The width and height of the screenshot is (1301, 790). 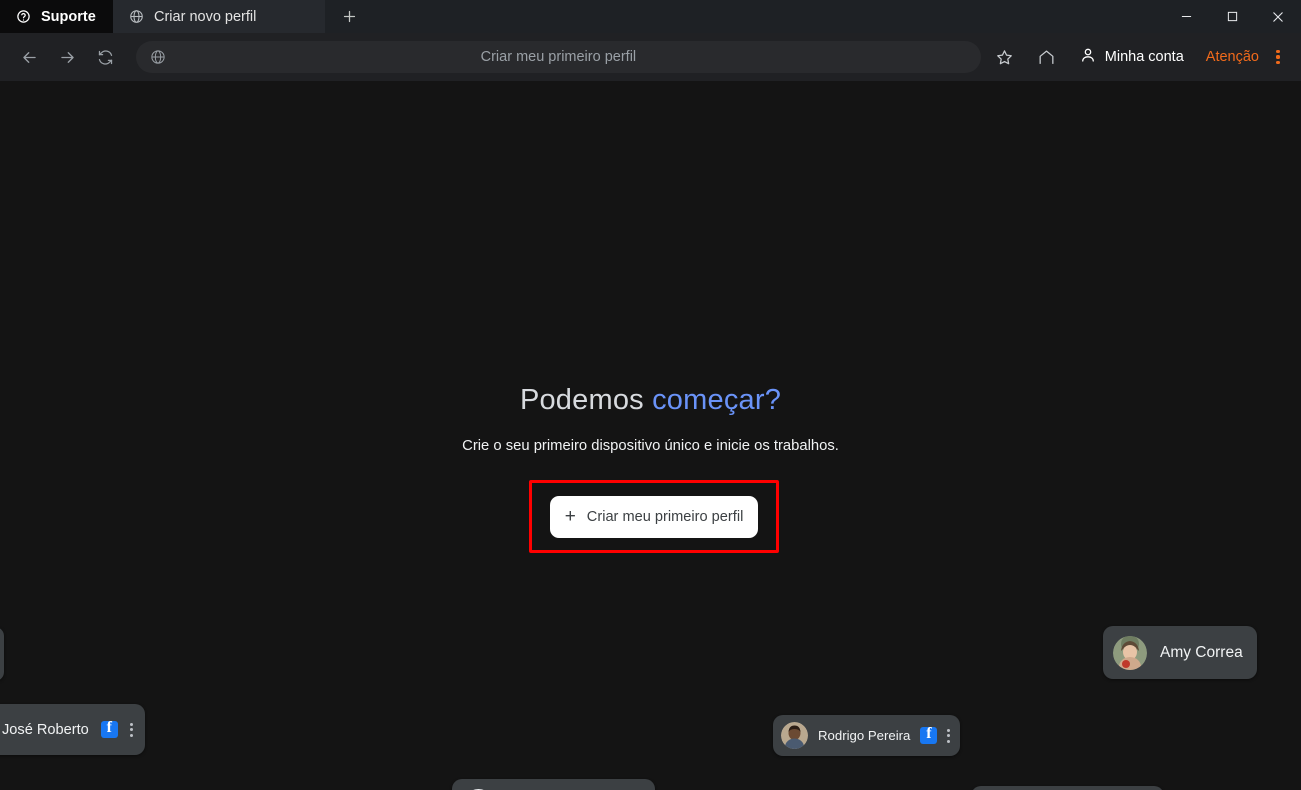 I want to click on bookmark-star-icon, so click(x=1005, y=57).